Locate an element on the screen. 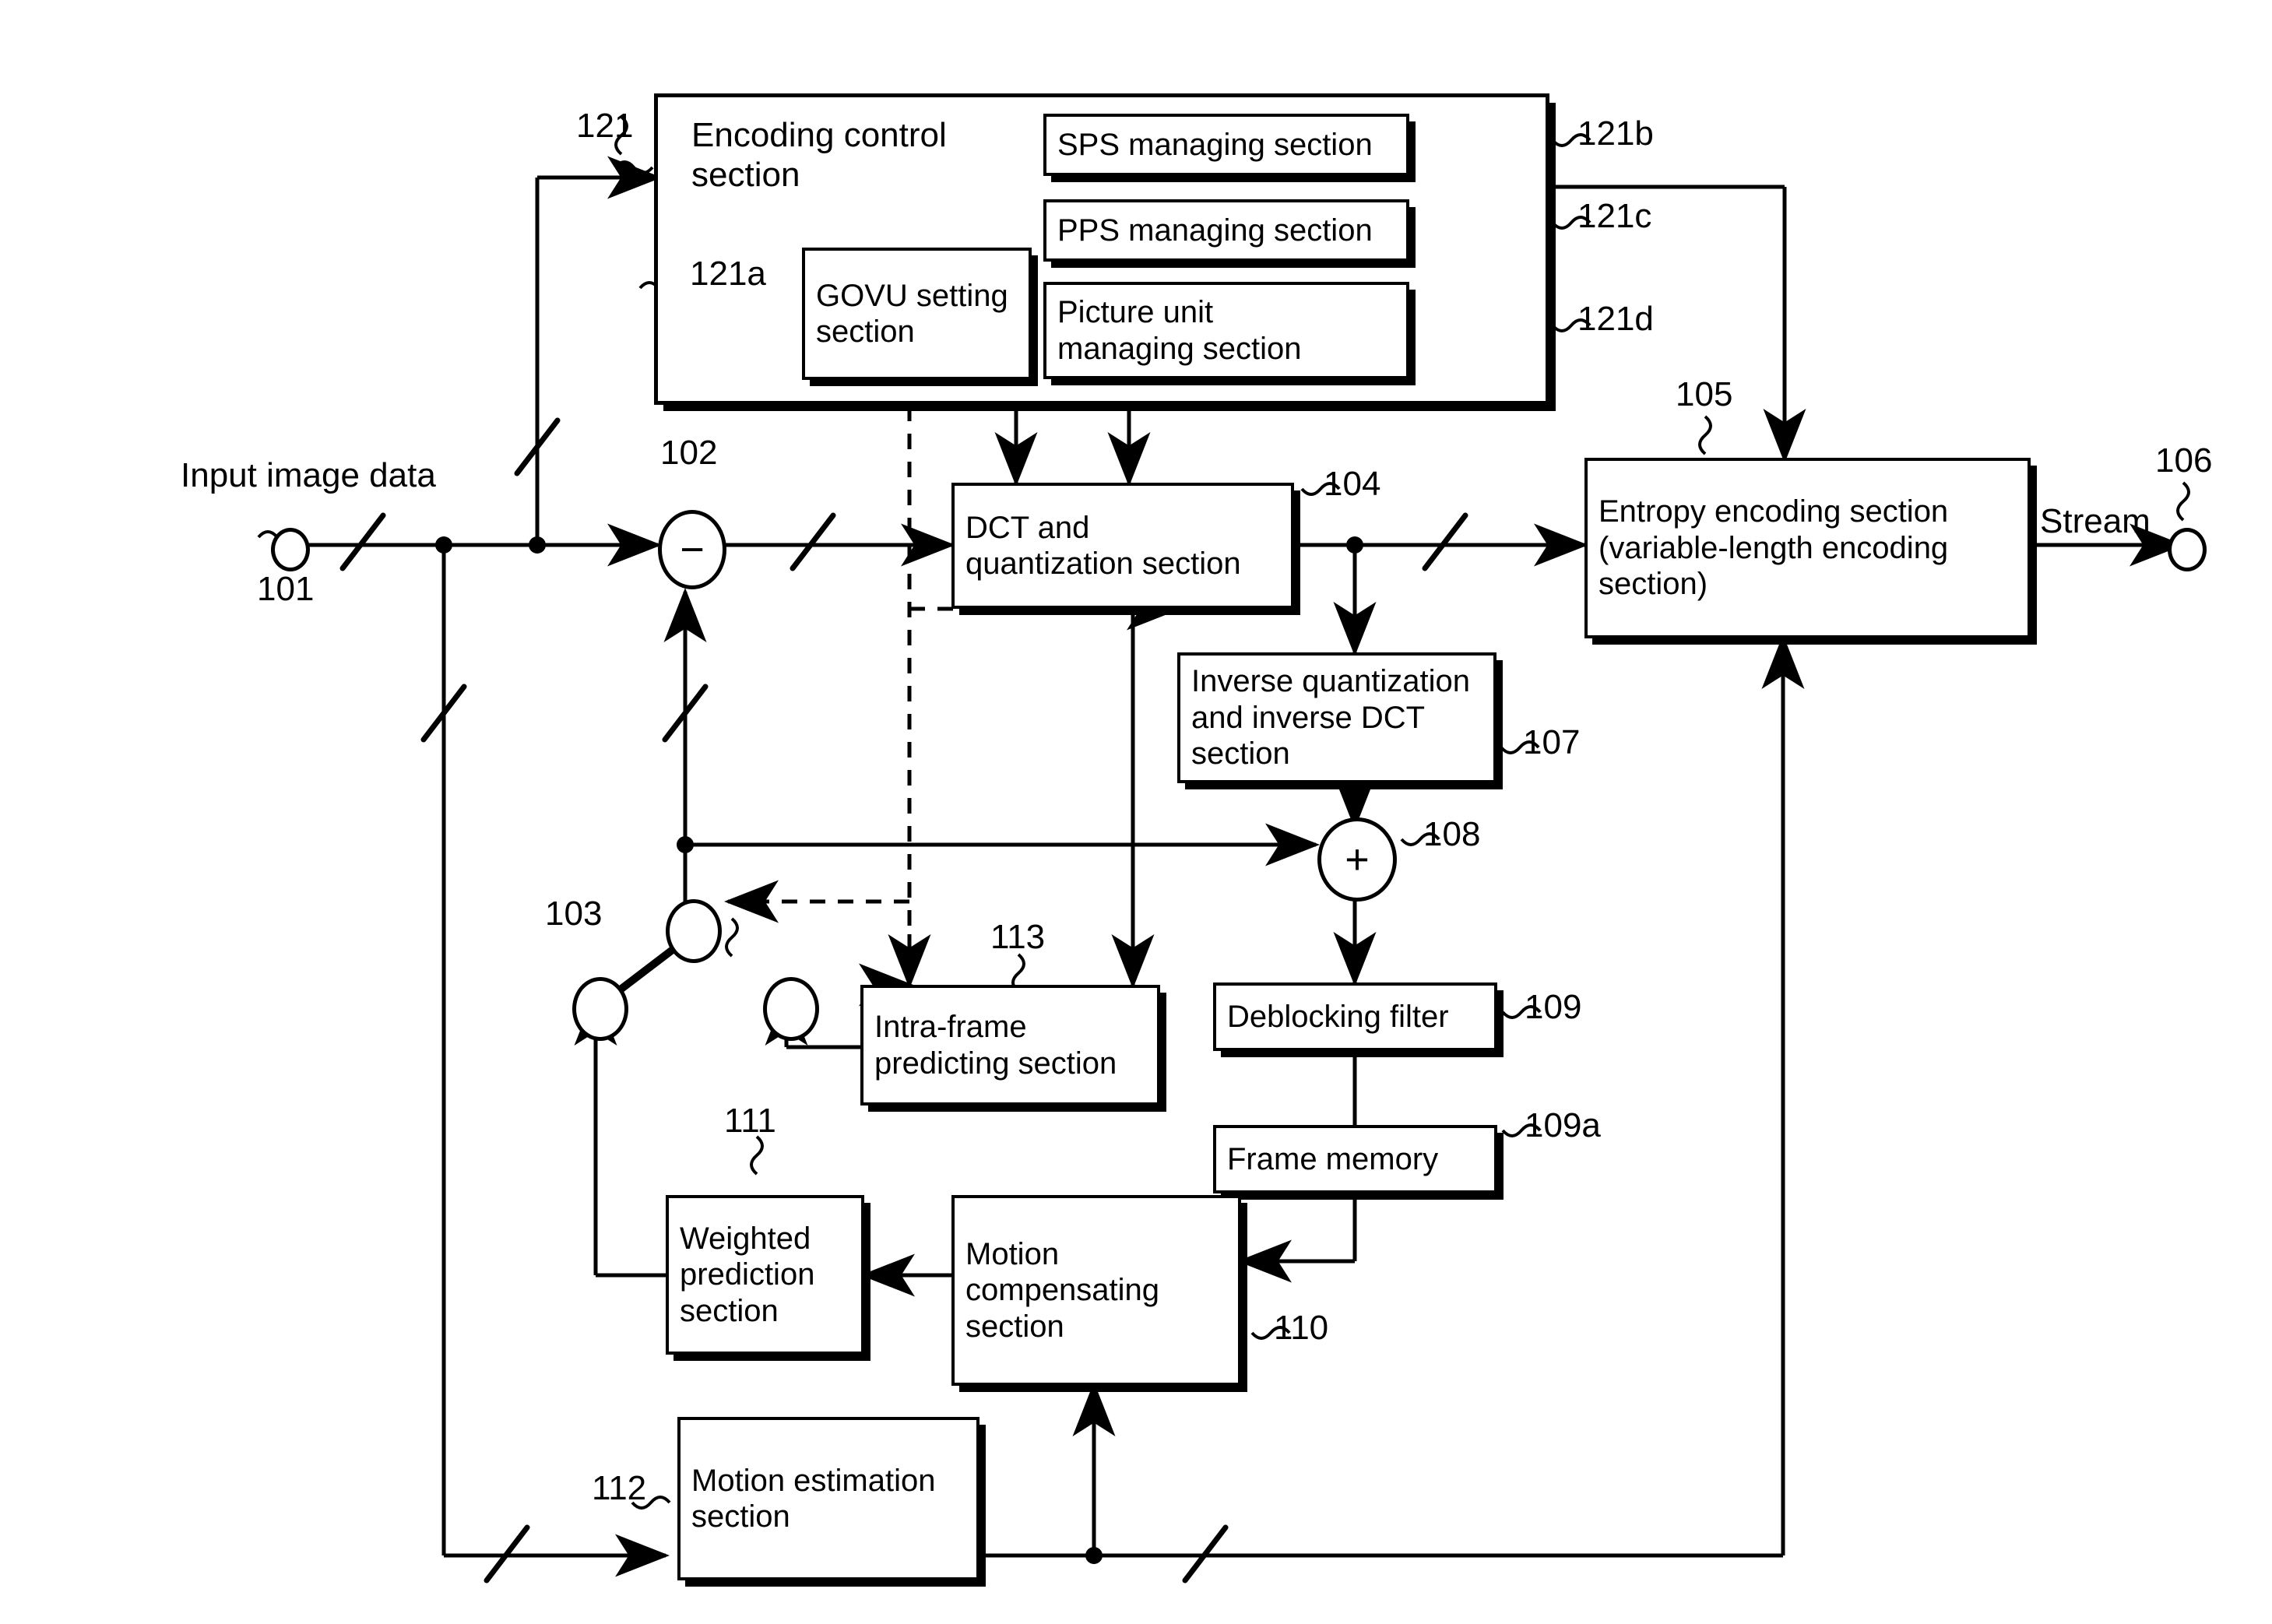 This screenshot has height=1624, width=2272. pps-managing-section: PPS managing section is located at coordinates (1226, 230).